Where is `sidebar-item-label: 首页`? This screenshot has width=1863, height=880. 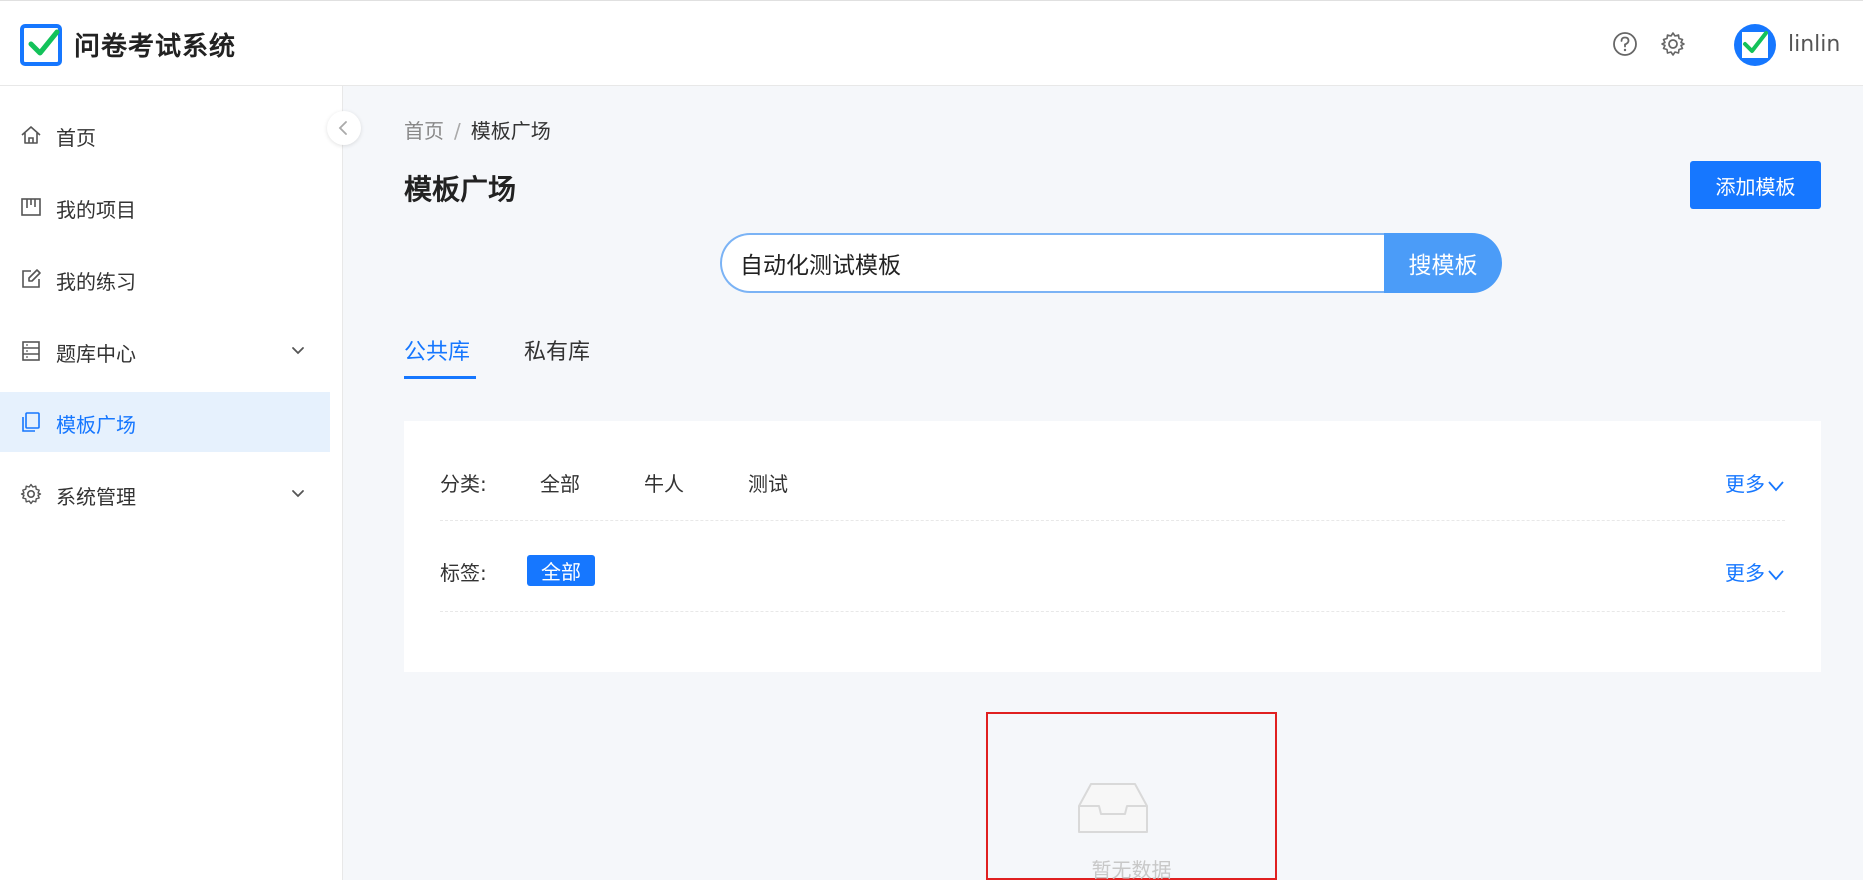 sidebar-item-label: 首页 is located at coordinates (76, 138).